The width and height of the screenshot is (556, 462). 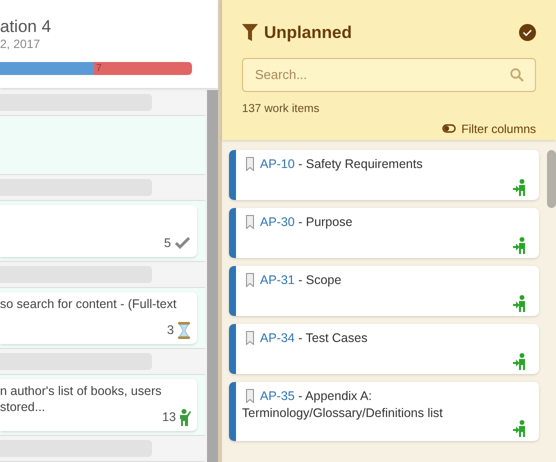 What do you see at coordinates (250, 33) in the screenshot?
I see `filter-icon` at bounding box center [250, 33].